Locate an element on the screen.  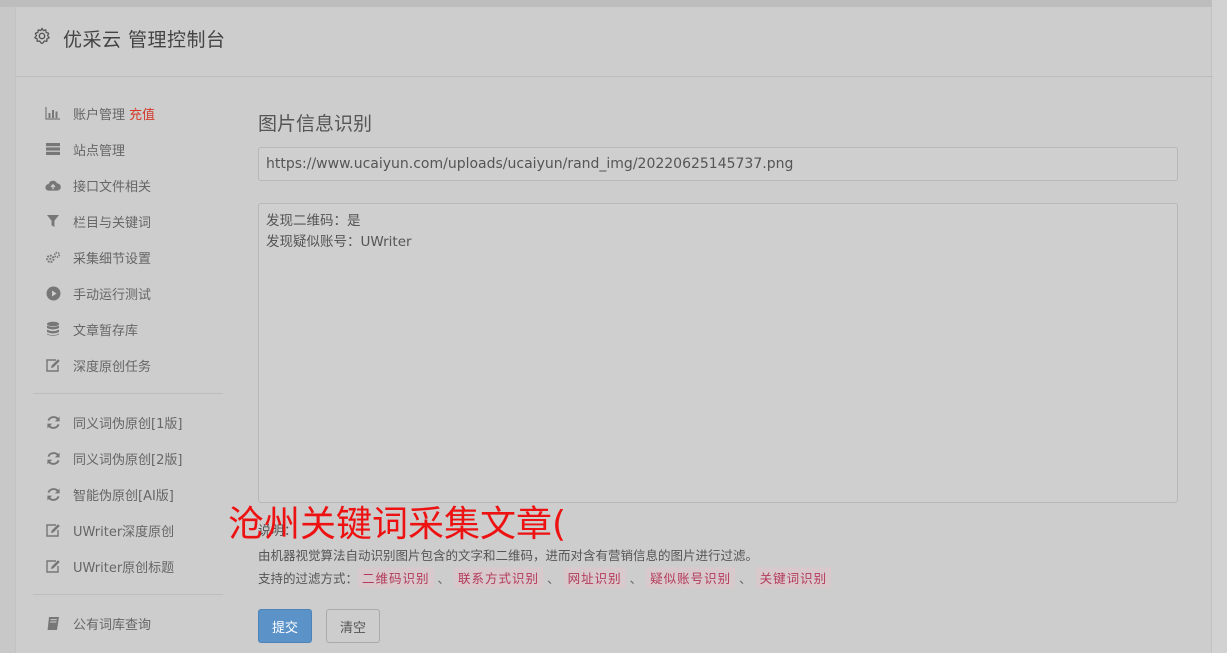
sidebar-item-label: 同义词伪原创[1版] is located at coordinates (128, 424).